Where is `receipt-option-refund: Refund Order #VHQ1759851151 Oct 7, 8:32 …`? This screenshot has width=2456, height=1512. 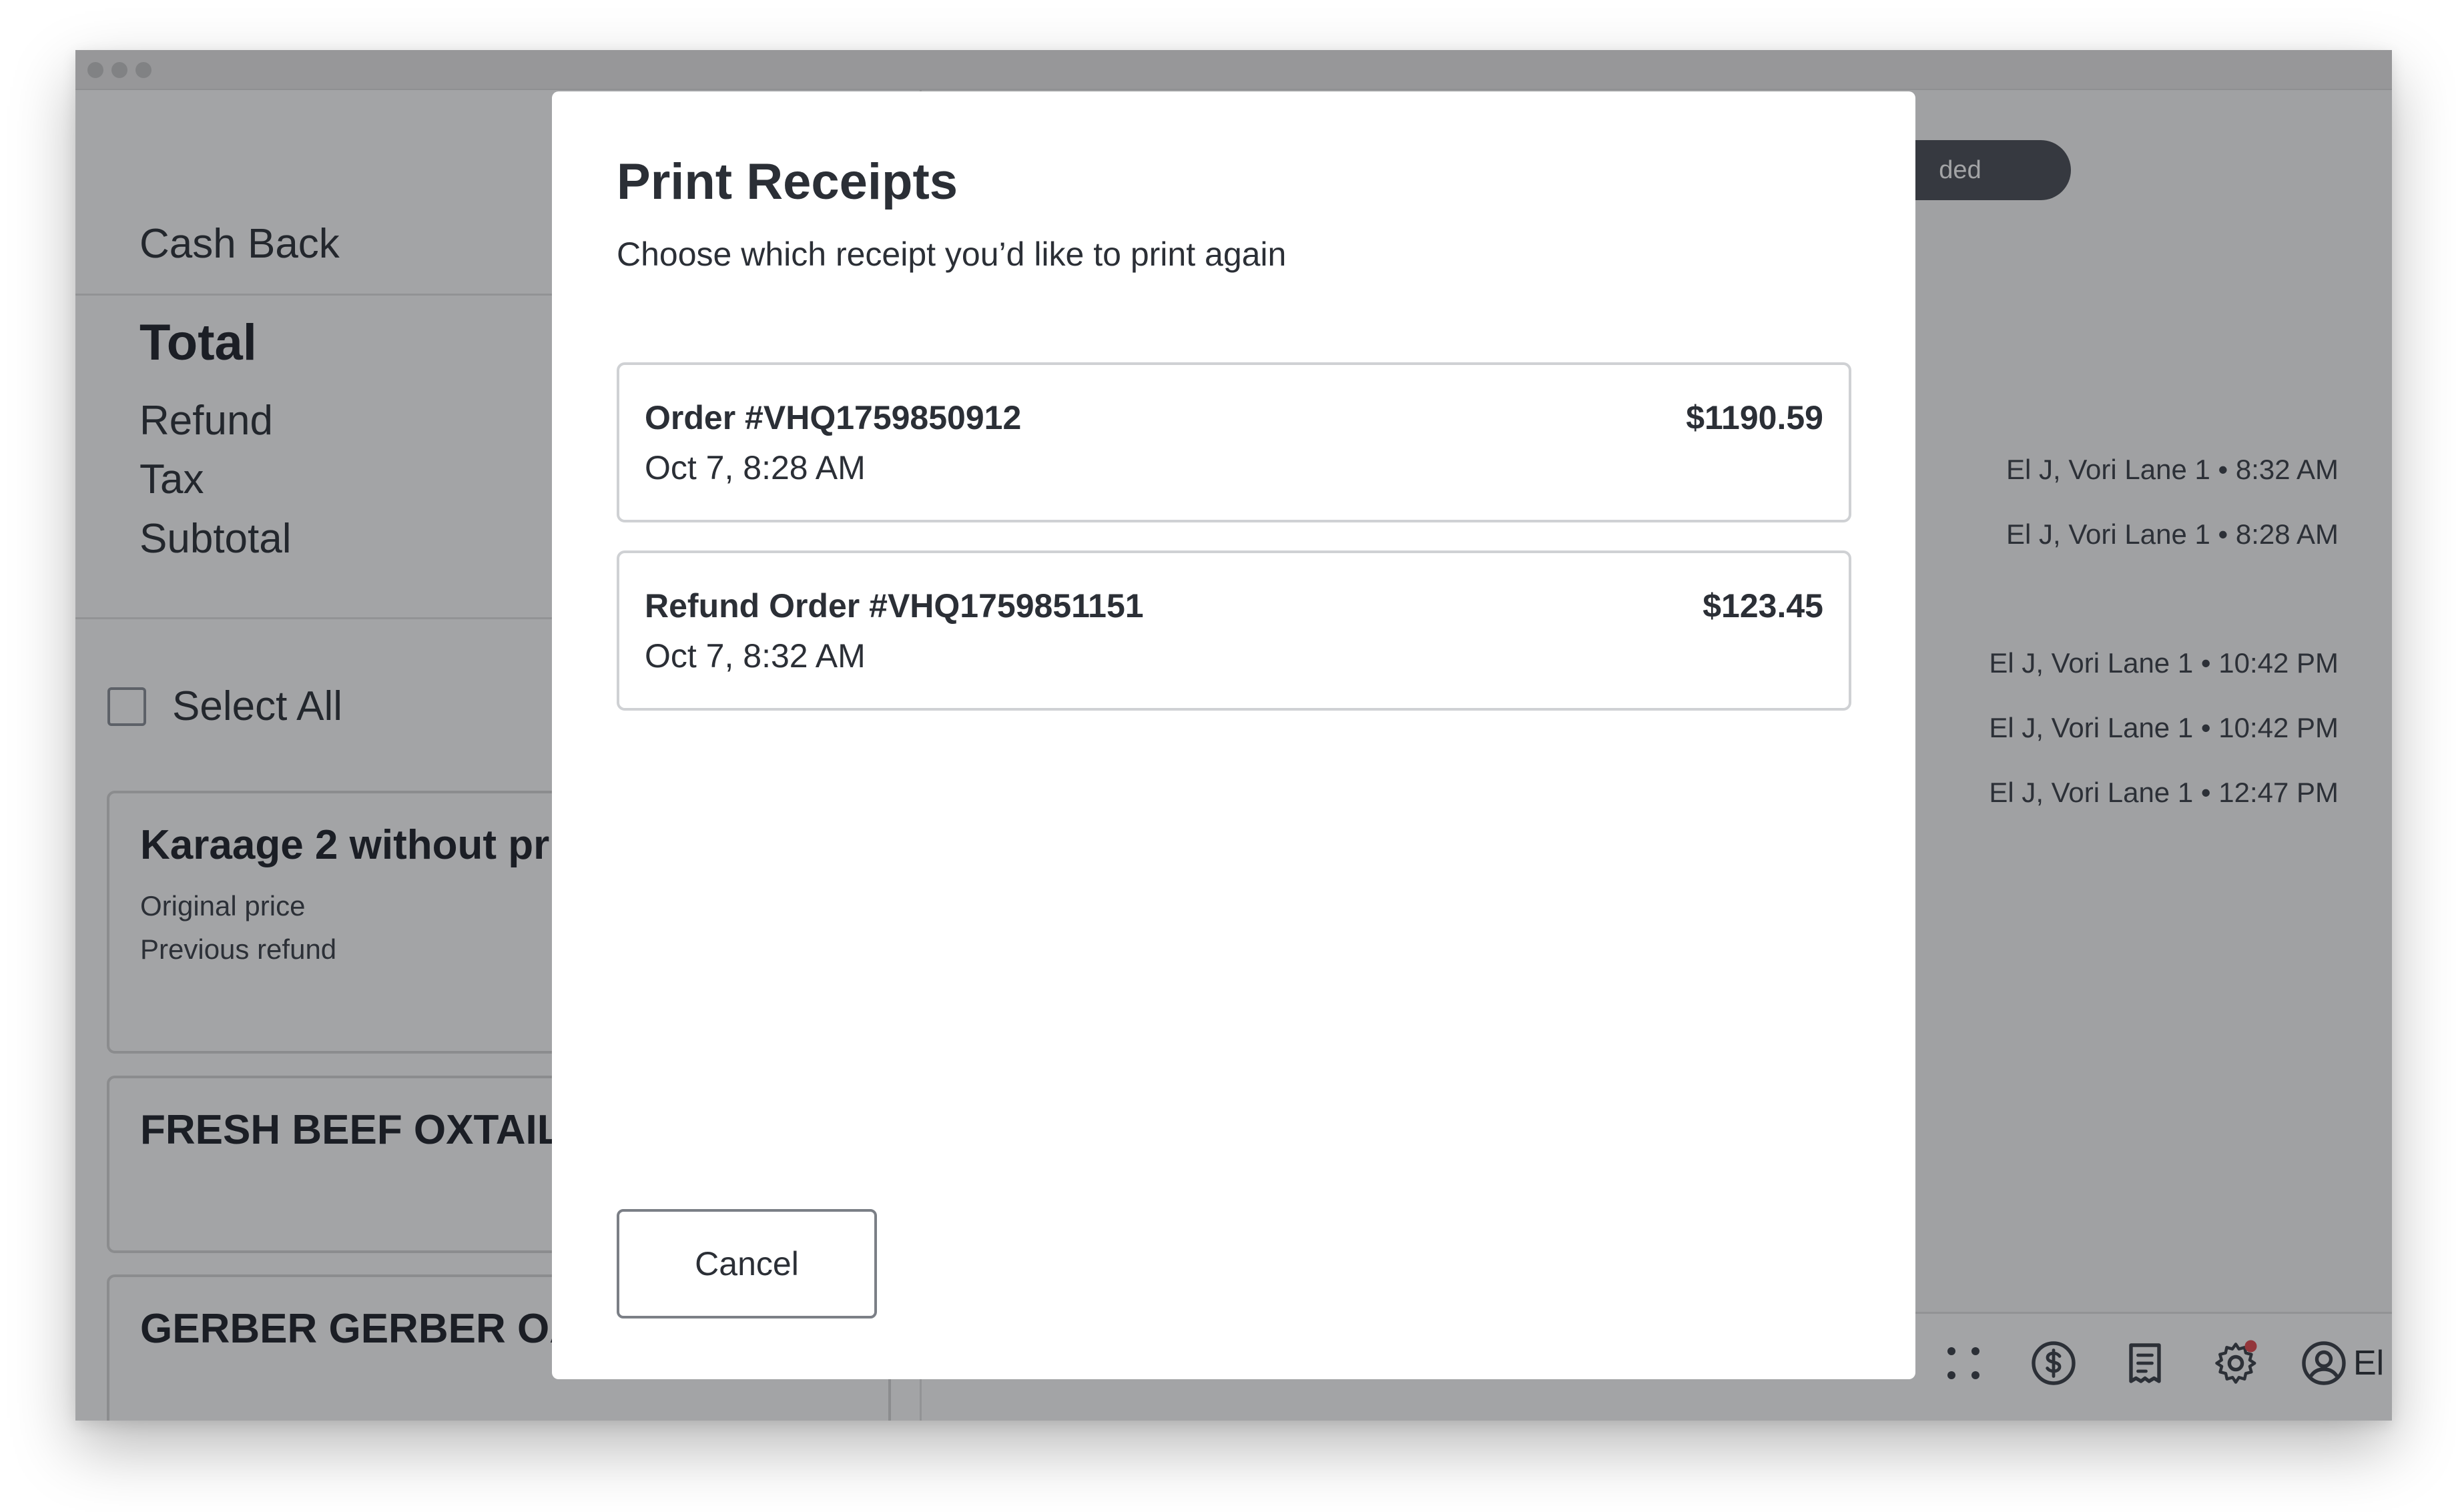 receipt-option-refund: Refund Order #VHQ1759851151 Oct 7, 8:32 … is located at coordinates (1234, 630).